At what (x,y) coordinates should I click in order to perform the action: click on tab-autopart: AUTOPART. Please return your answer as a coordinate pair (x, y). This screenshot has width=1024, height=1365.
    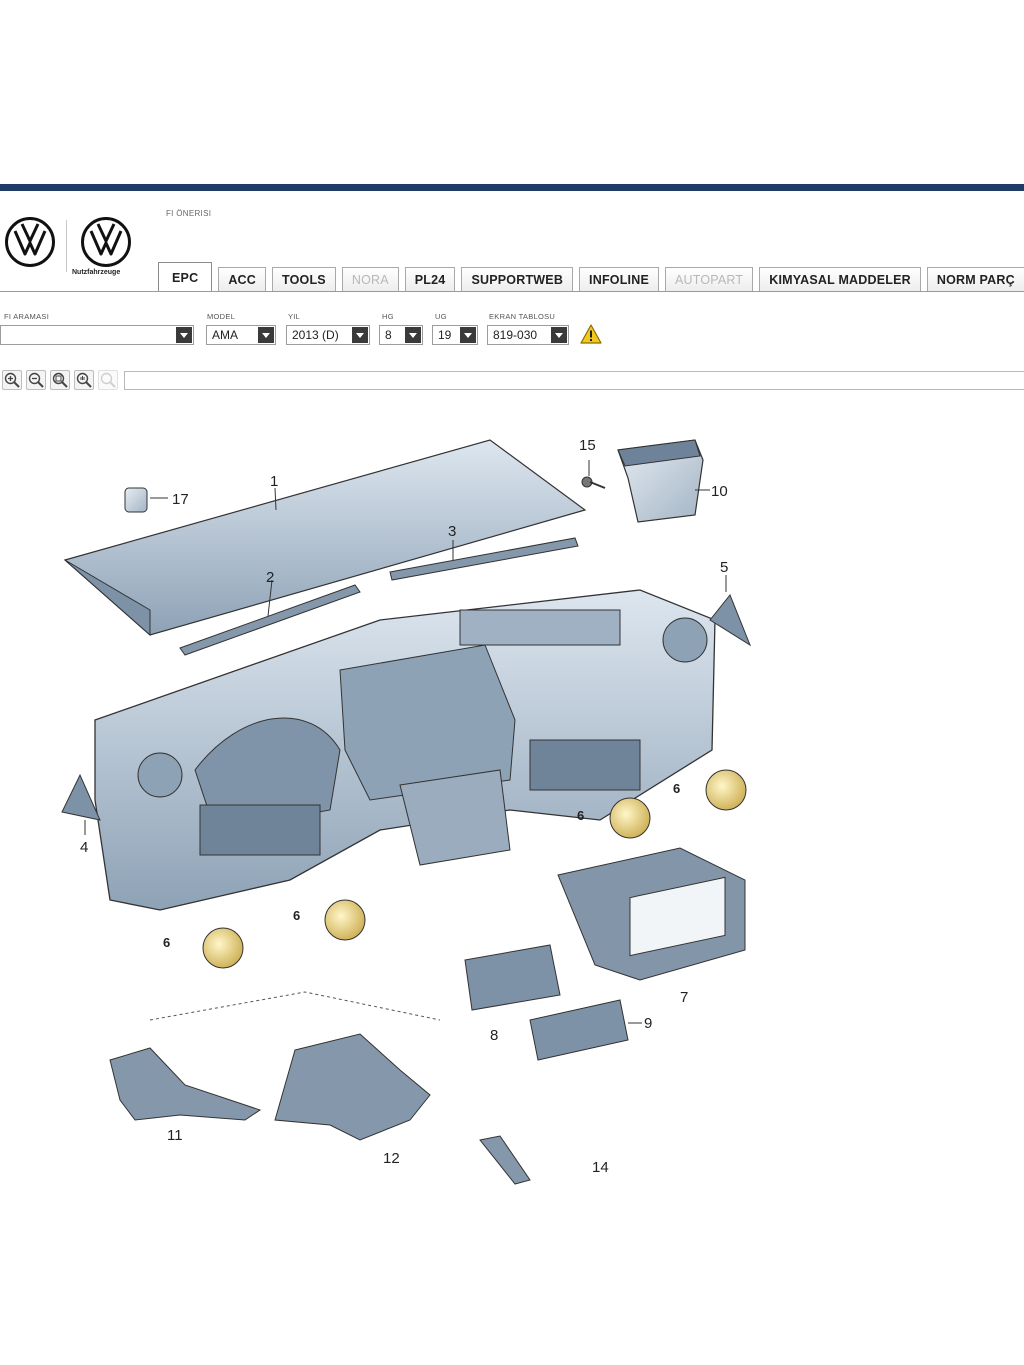
    Looking at the image, I should click on (709, 279).